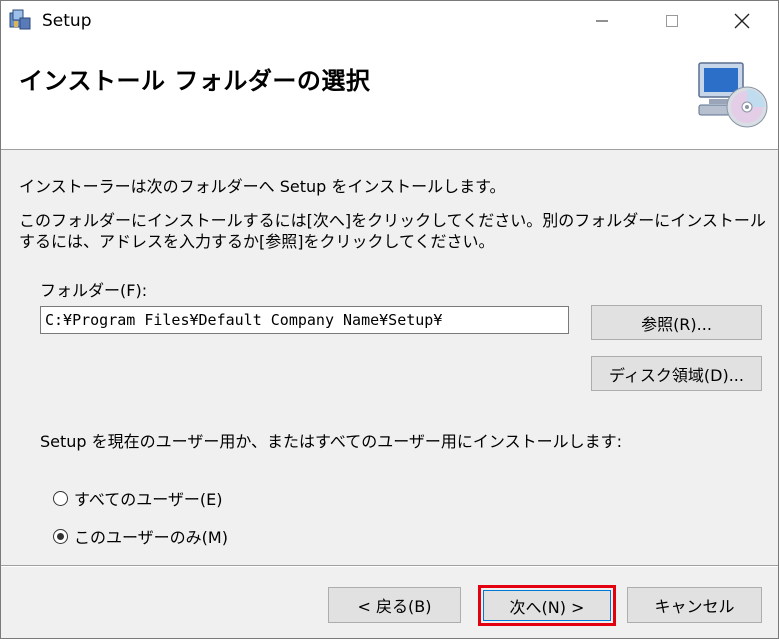 This screenshot has height=639, width=779. I want to click on radio-selected-icon, so click(60, 536).